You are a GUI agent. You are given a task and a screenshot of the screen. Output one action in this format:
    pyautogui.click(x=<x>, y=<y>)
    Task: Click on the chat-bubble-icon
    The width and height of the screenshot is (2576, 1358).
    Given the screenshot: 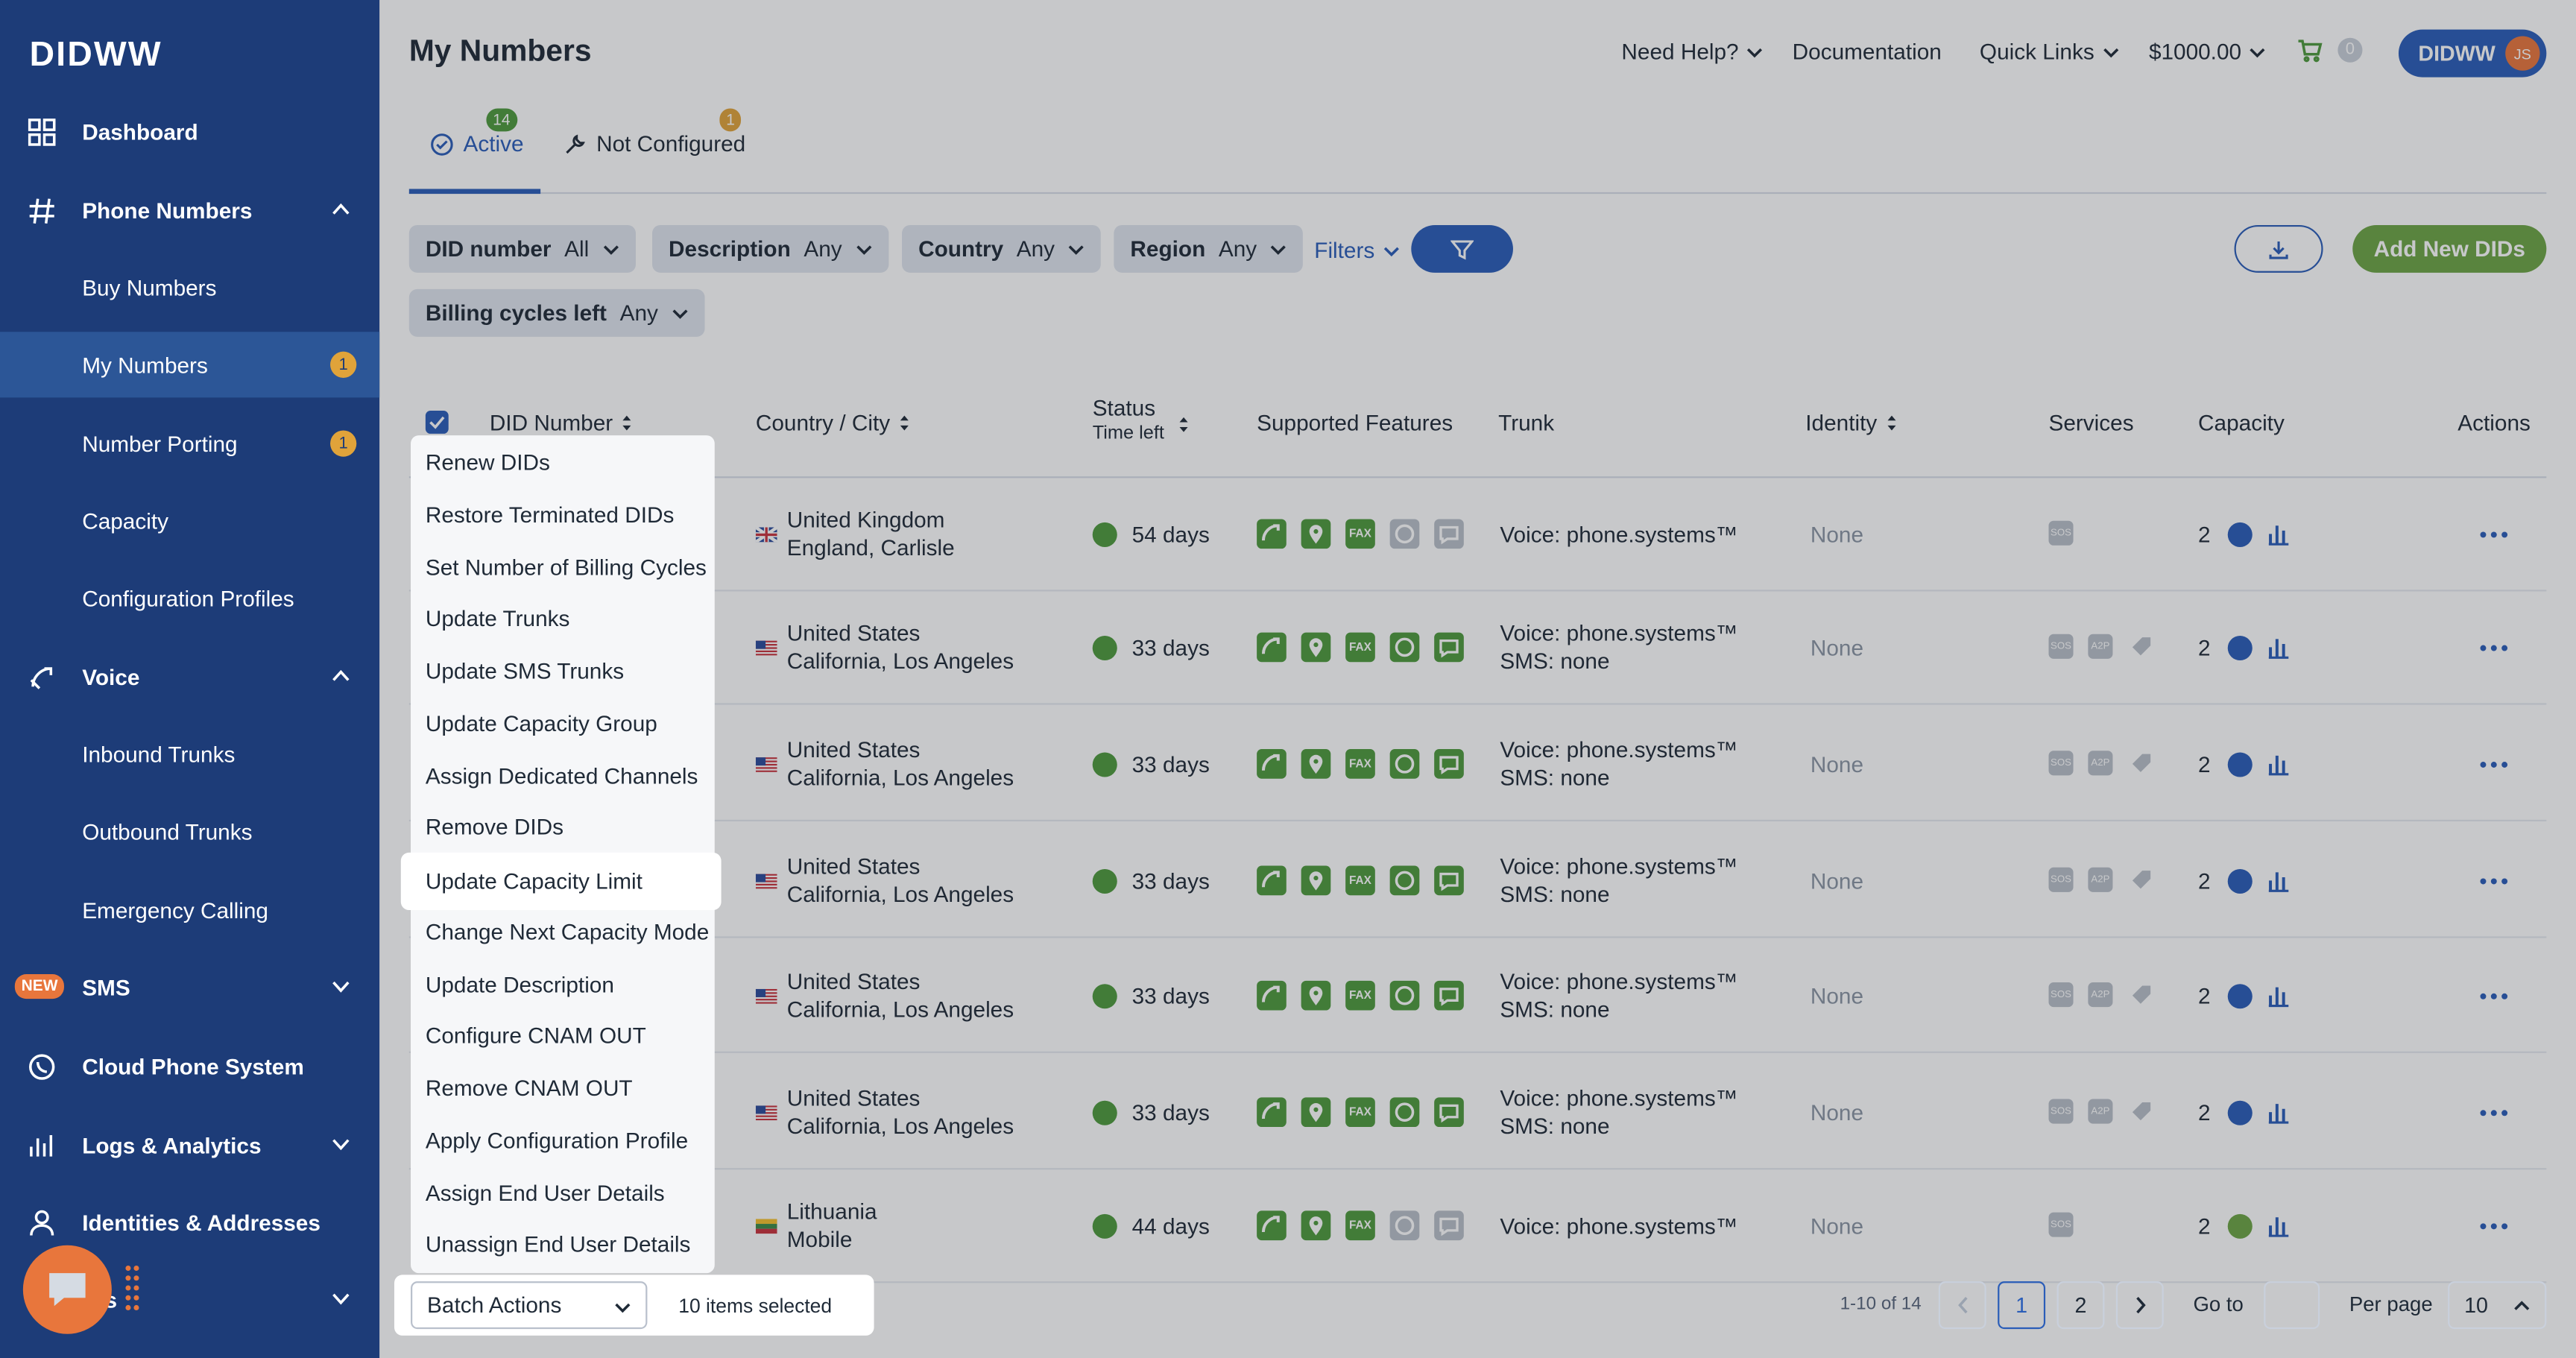 What is the action you would take?
    pyautogui.click(x=67, y=1290)
    